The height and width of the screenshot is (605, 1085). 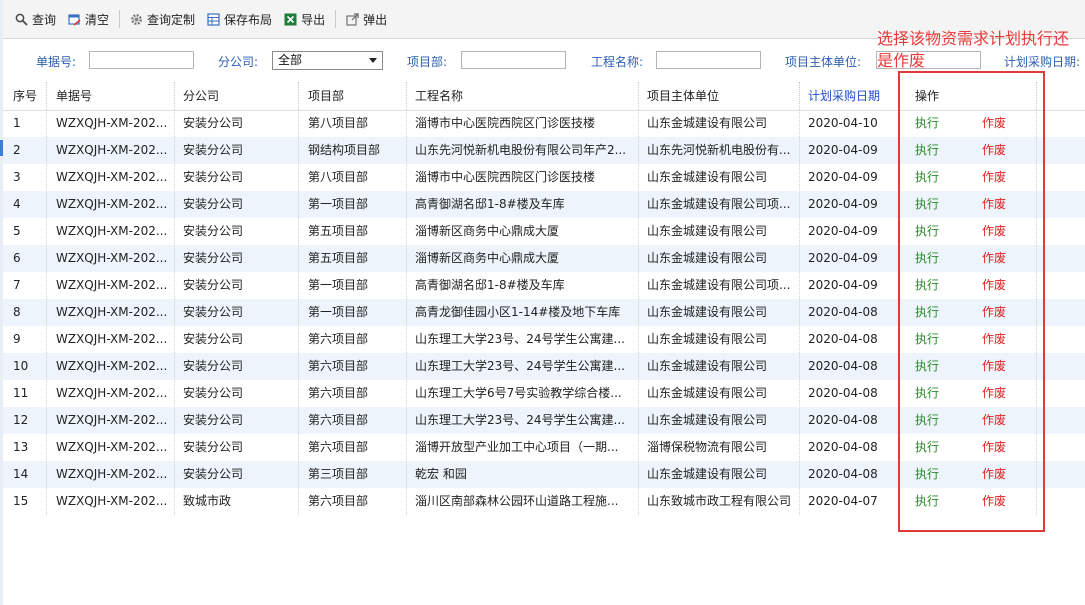 What do you see at coordinates (25, 96) in the screenshot?
I see `col-seq: 序号` at bounding box center [25, 96].